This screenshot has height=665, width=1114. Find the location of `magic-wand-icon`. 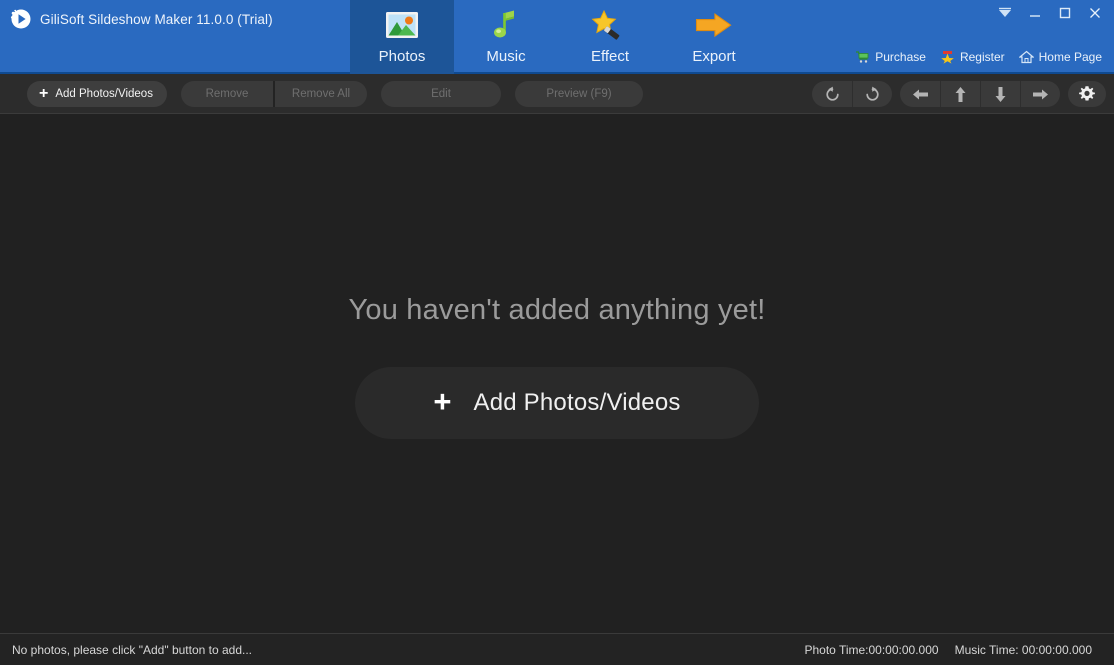

magic-wand-icon is located at coordinates (610, 26).